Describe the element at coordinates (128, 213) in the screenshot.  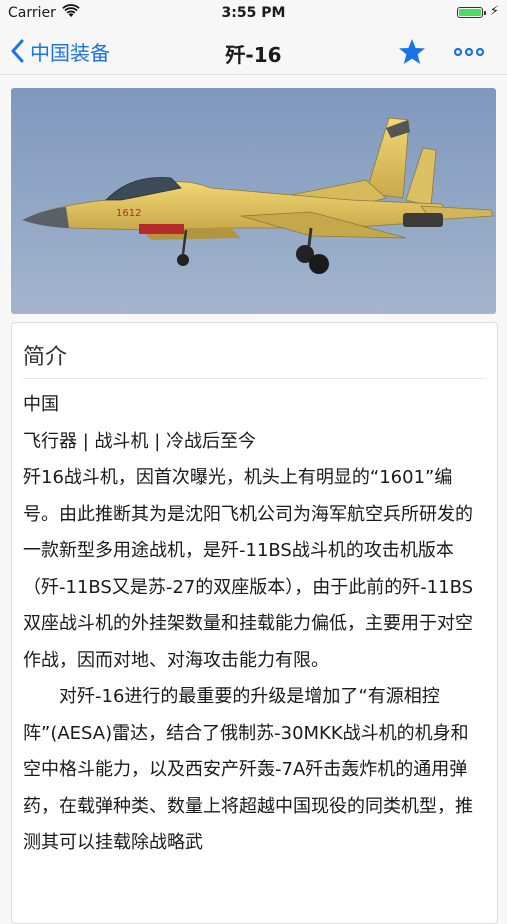
I see `aircraft-number: 1612` at that location.